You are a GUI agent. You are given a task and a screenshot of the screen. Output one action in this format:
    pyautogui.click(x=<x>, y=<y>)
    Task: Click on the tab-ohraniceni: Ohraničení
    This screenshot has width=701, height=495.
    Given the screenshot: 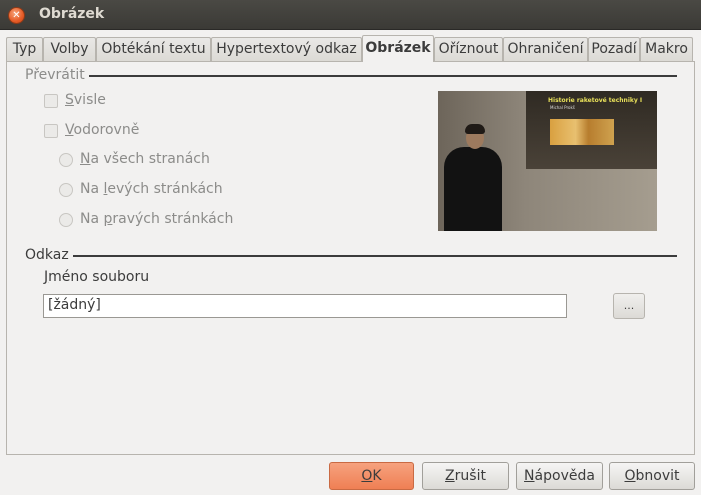 What is the action you would take?
    pyautogui.click(x=545, y=49)
    